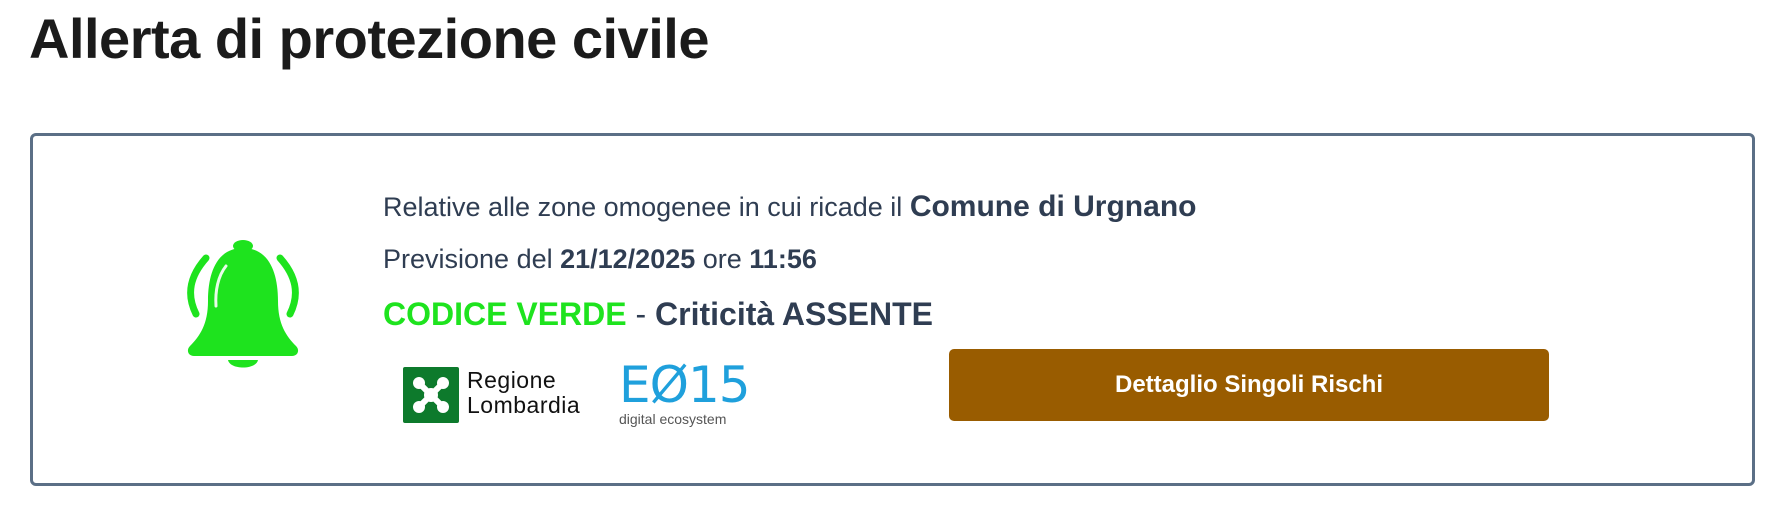  What do you see at coordinates (628, 259) in the screenshot?
I see `forecast-date: 21/12/2025` at bounding box center [628, 259].